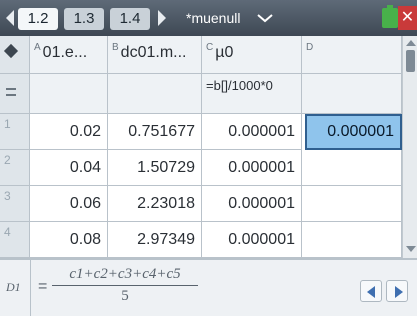 The image size is (417, 316). I want to click on formula-row-header, so click(15, 94).